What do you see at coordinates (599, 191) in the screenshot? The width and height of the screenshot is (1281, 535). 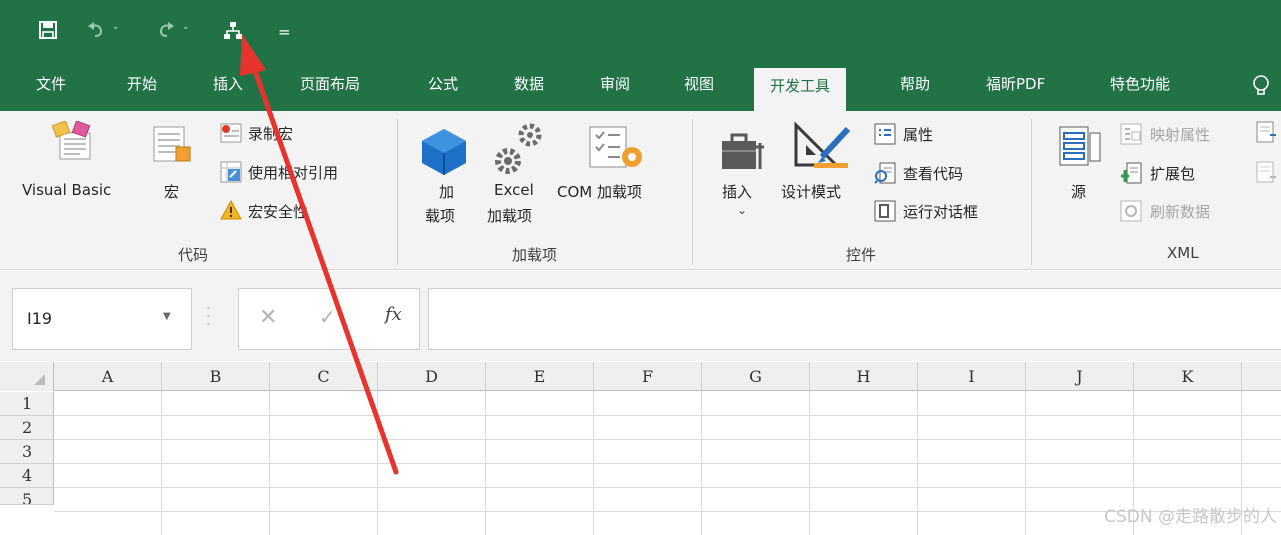 I see `com-addins-button: COM 加载项` at bounding box center [599, 191].